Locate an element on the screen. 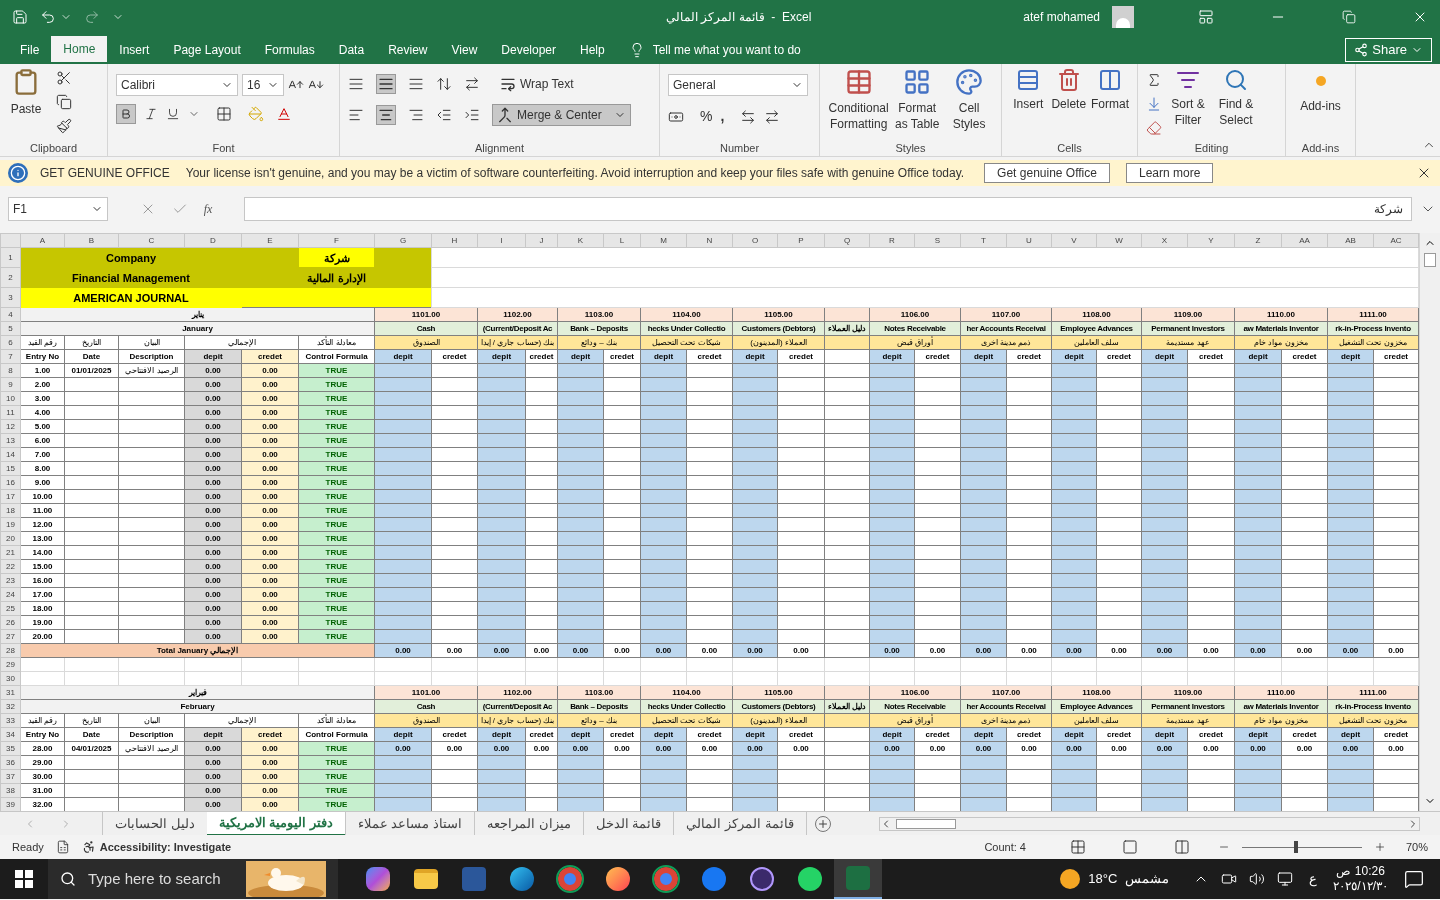  align-center-icon is located at coordinates (386, 115).